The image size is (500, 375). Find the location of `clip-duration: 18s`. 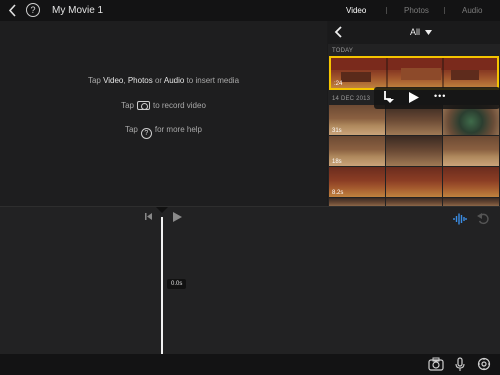

clip-duration: 18s is located at coordinates (337, 162).